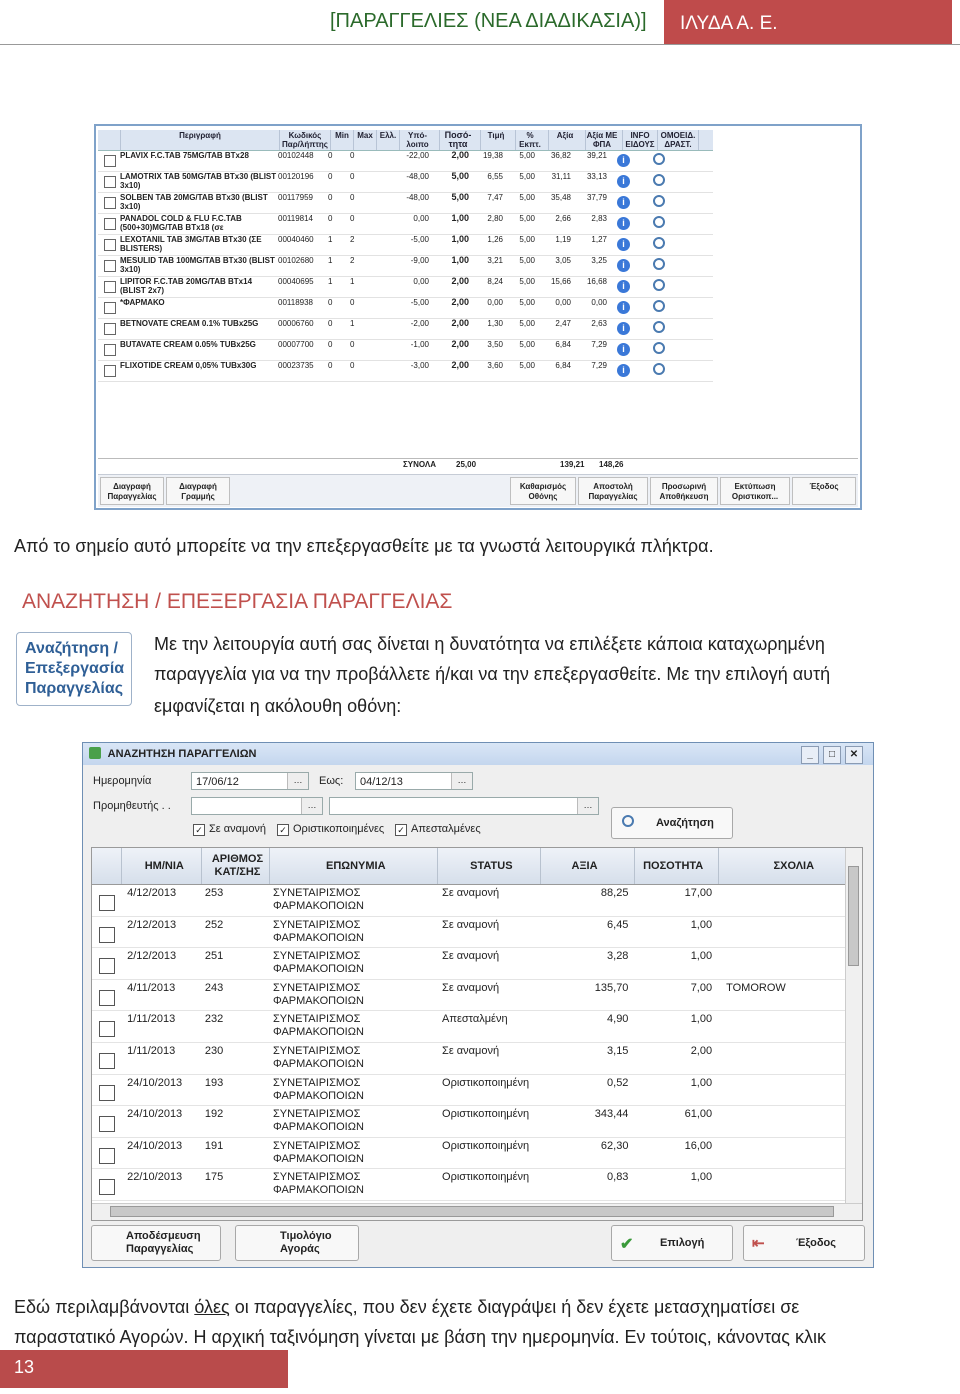 The height and width of the screenshot is (1394, 960). Describe the element at coordinates (330, 829) in the screenshot. I see `finalized-checkbox: ✓ Οριστικοποιημένες` at that location.